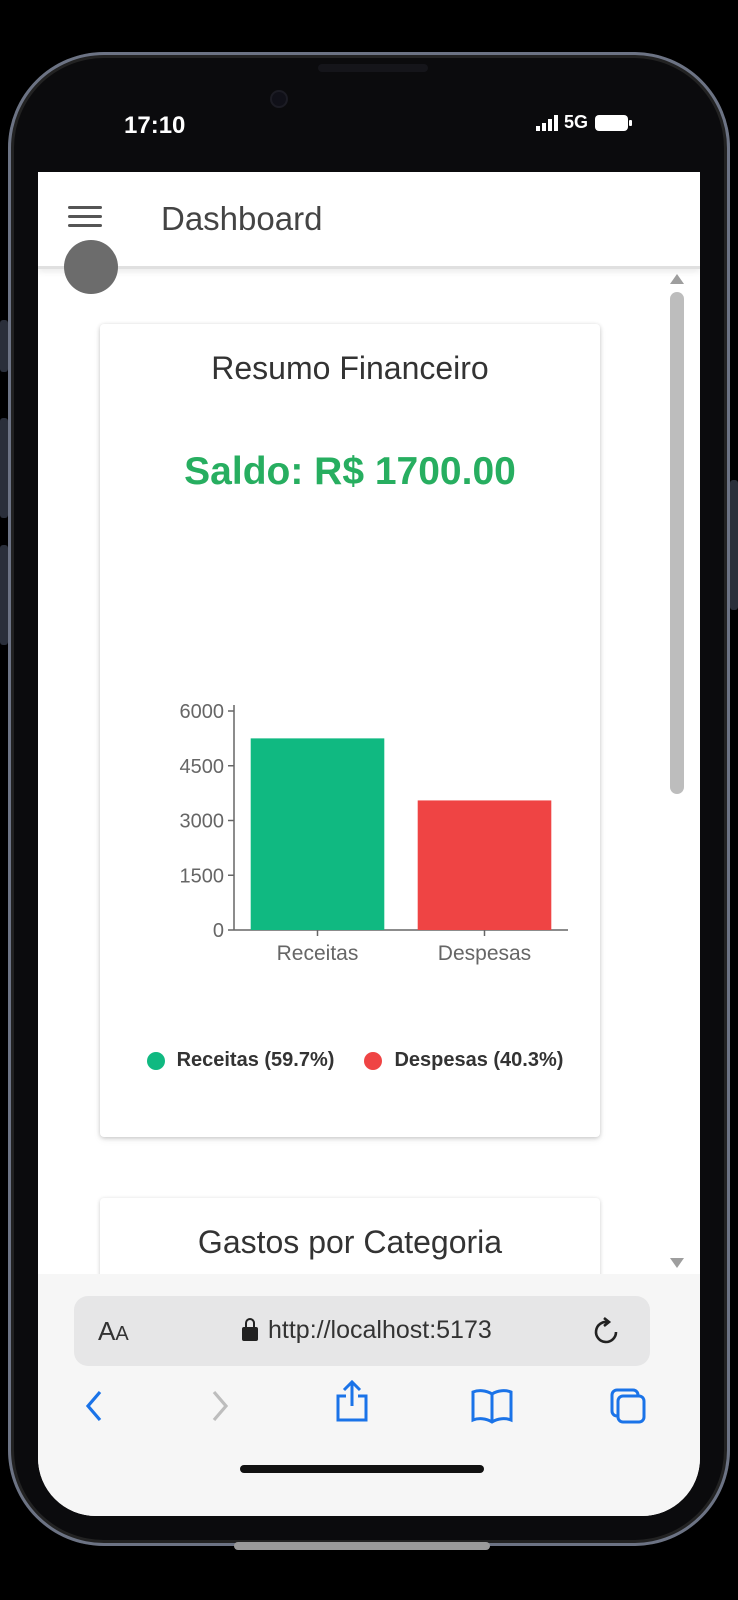 The image size is (738, 1600). Describe the element at coordinates (218, 931) in the screenshot. I see `y-tick-label: 0` at that location.